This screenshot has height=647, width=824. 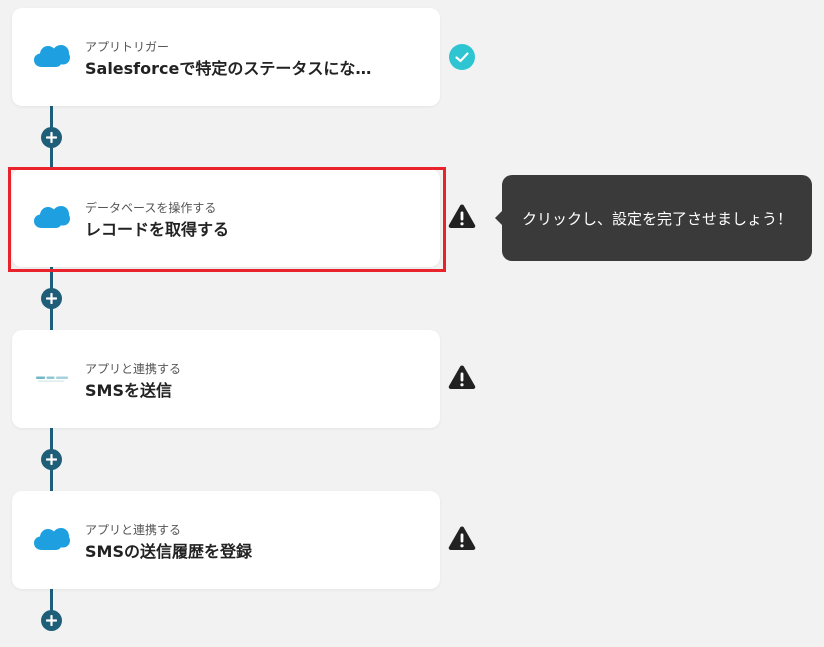 What do you see at coordinates (226, 218) in the screenshot?
I see `flow-step-card-get-record: データベースを操作する レコードを取得する` at bounding box center [226, 218].